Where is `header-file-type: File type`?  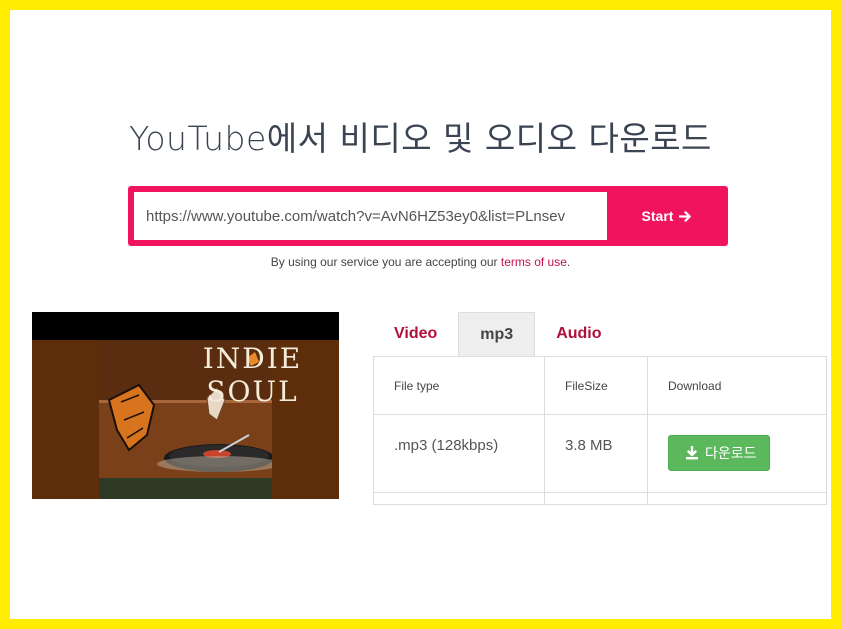 header-file-type: File type is located at coordinates (459, 385).